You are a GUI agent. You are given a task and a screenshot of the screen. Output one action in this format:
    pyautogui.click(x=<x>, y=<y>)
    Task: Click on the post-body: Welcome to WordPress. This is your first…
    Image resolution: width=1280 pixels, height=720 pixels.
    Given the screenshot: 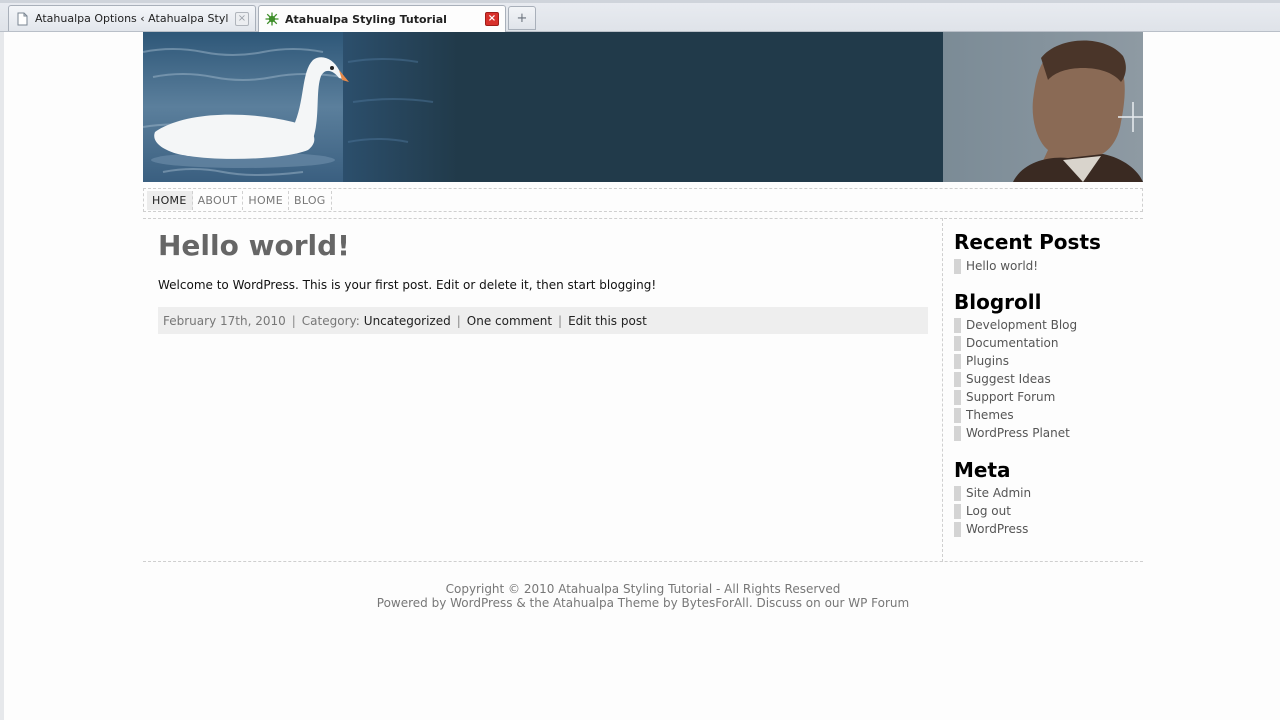 What is the action you would take?
    pyautogui.click(x=407, y=285)
    